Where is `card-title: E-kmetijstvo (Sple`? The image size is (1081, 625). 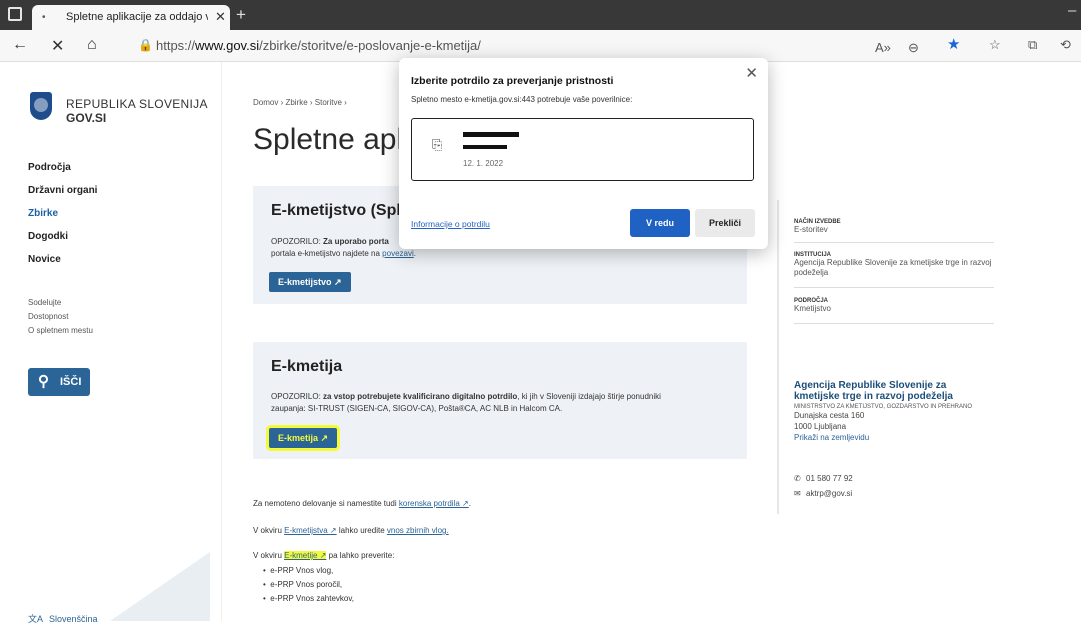 card-title: E-kmetijstvo (Sple is located at coordinates (340, 210).